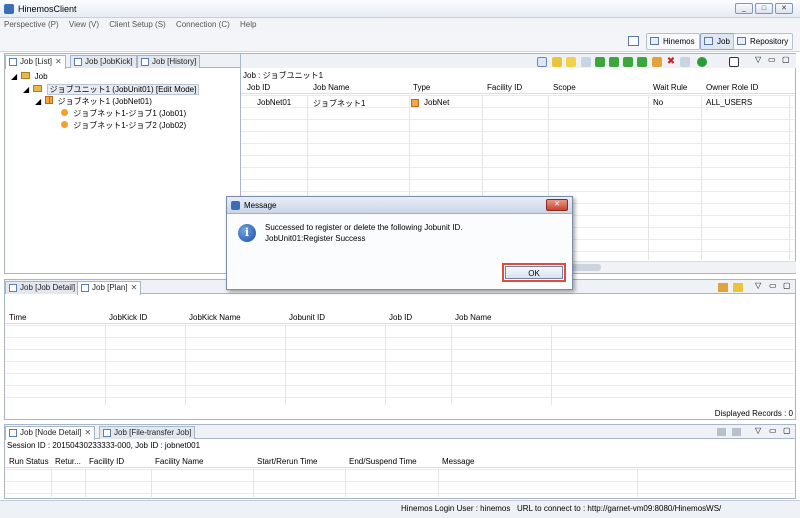 This screenshot has width=800, height=518. I want to click on refresh-icon, so click(542, 62).